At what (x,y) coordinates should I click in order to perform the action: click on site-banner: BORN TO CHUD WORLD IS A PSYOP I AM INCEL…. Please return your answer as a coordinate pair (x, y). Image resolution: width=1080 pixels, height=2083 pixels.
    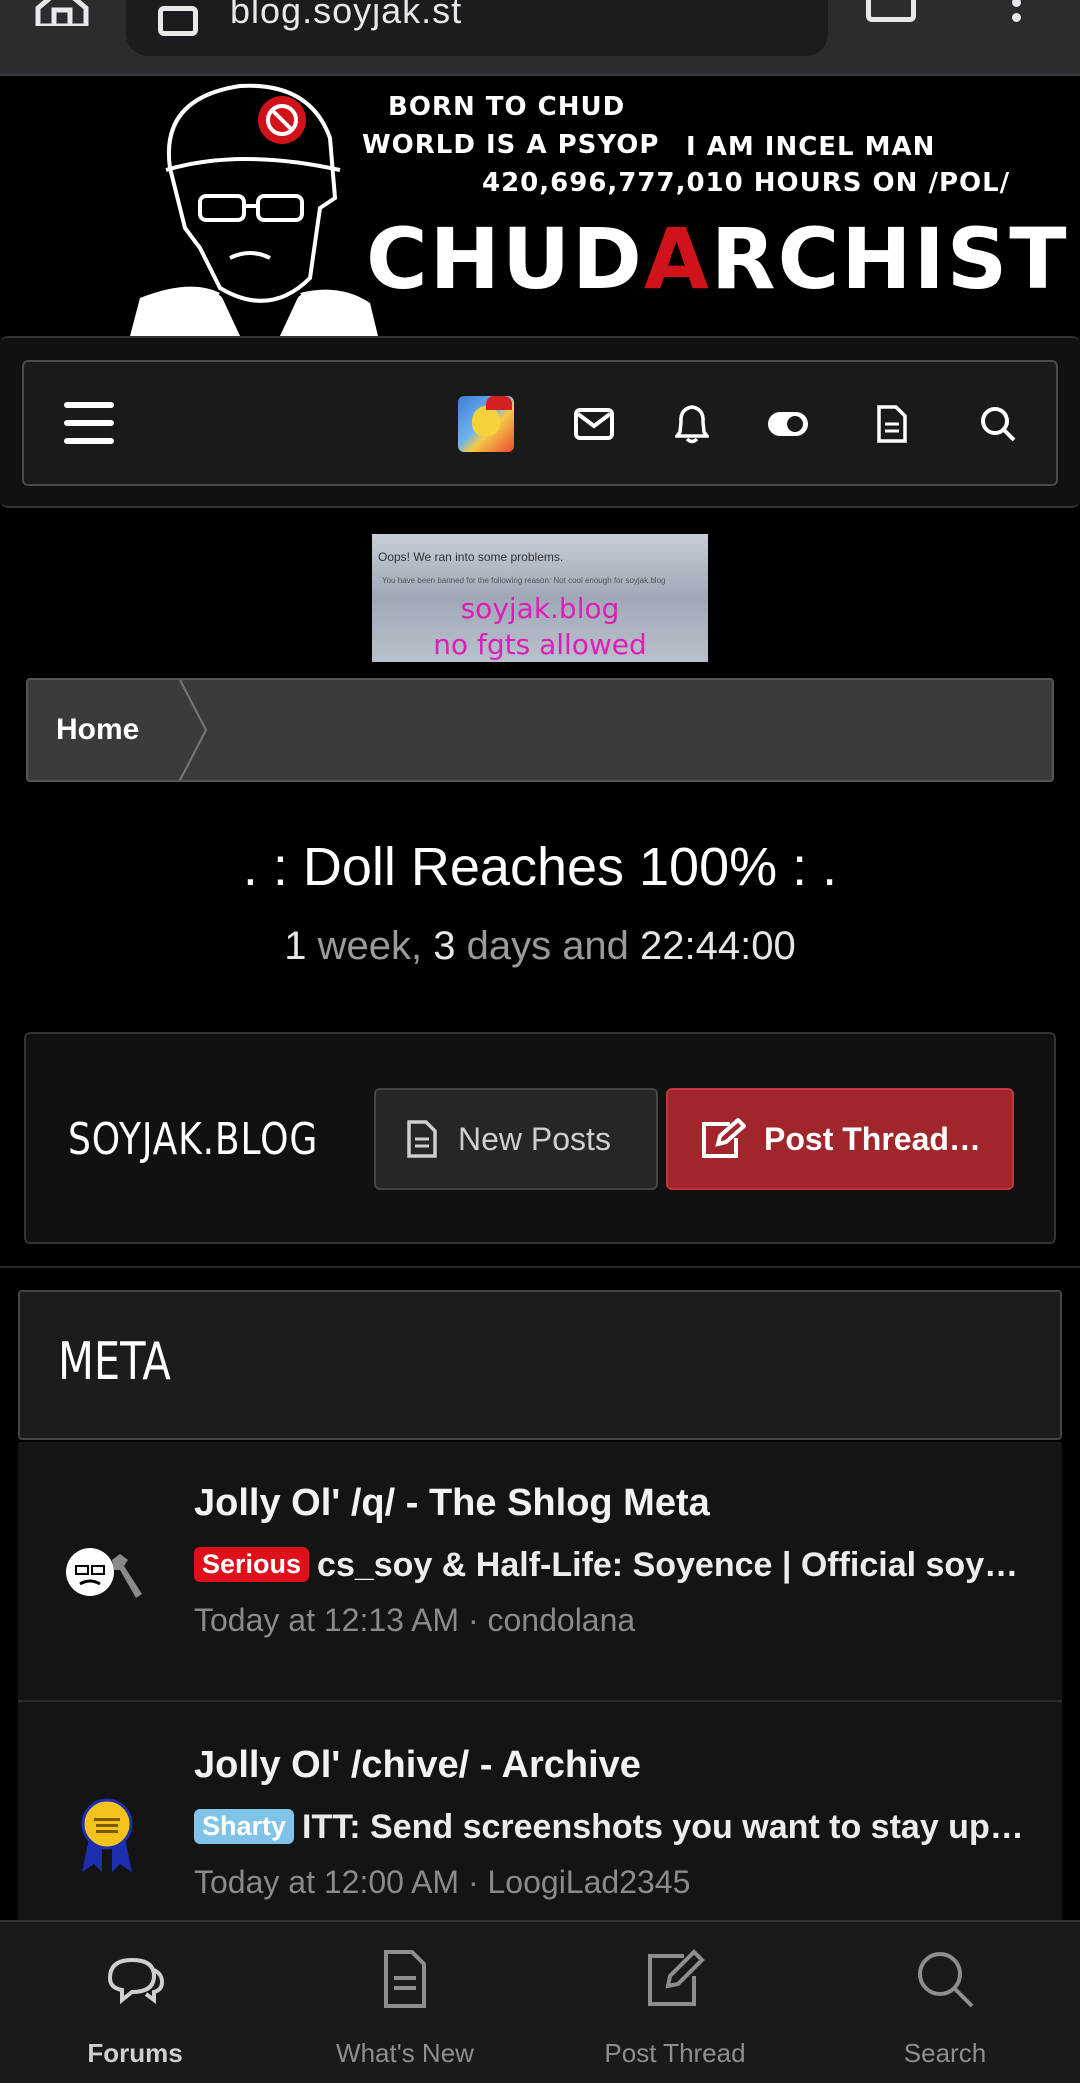
    Looking at the image, I should click on (540, 207).